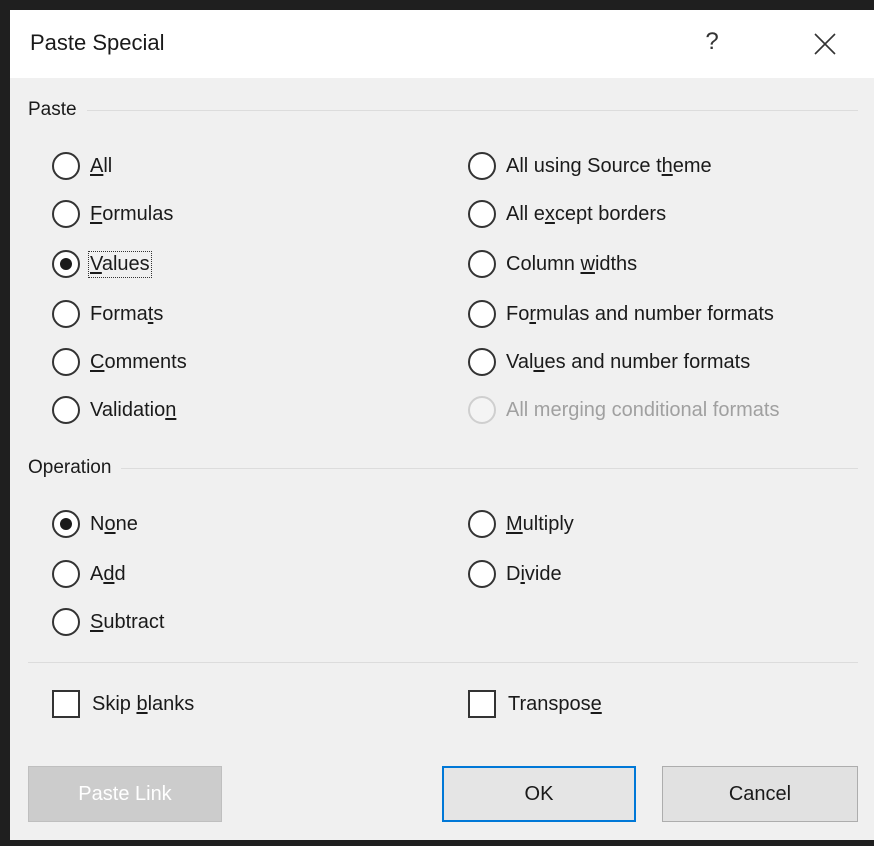 The width and height of the screenshot is (874, 846). What do you see at coordinates (443, 468) in the screenshot?
I see `operation-group-divider` at bounding box center [443, 468].